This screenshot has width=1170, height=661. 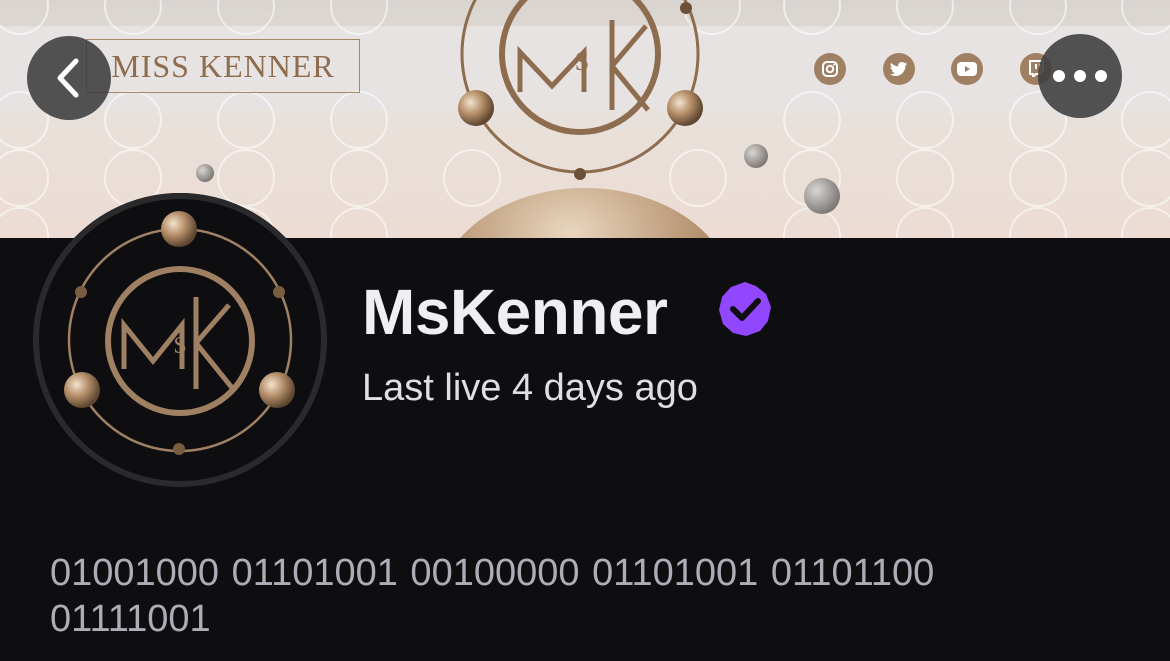 I want to click on verified-badge-icon, so click(x=745, y=311).